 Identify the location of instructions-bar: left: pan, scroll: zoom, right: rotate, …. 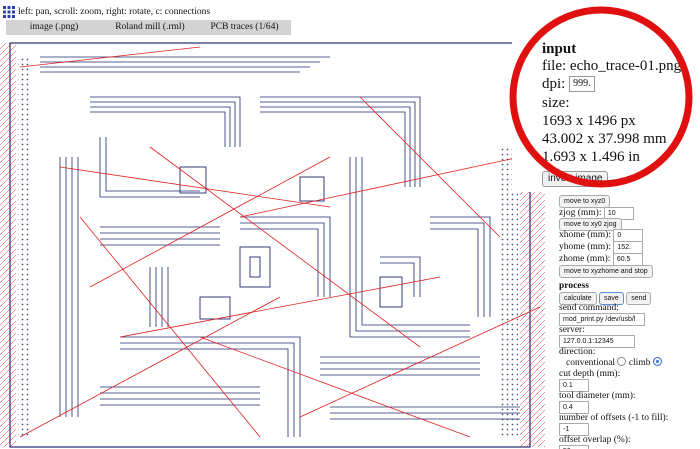
(200, 10).